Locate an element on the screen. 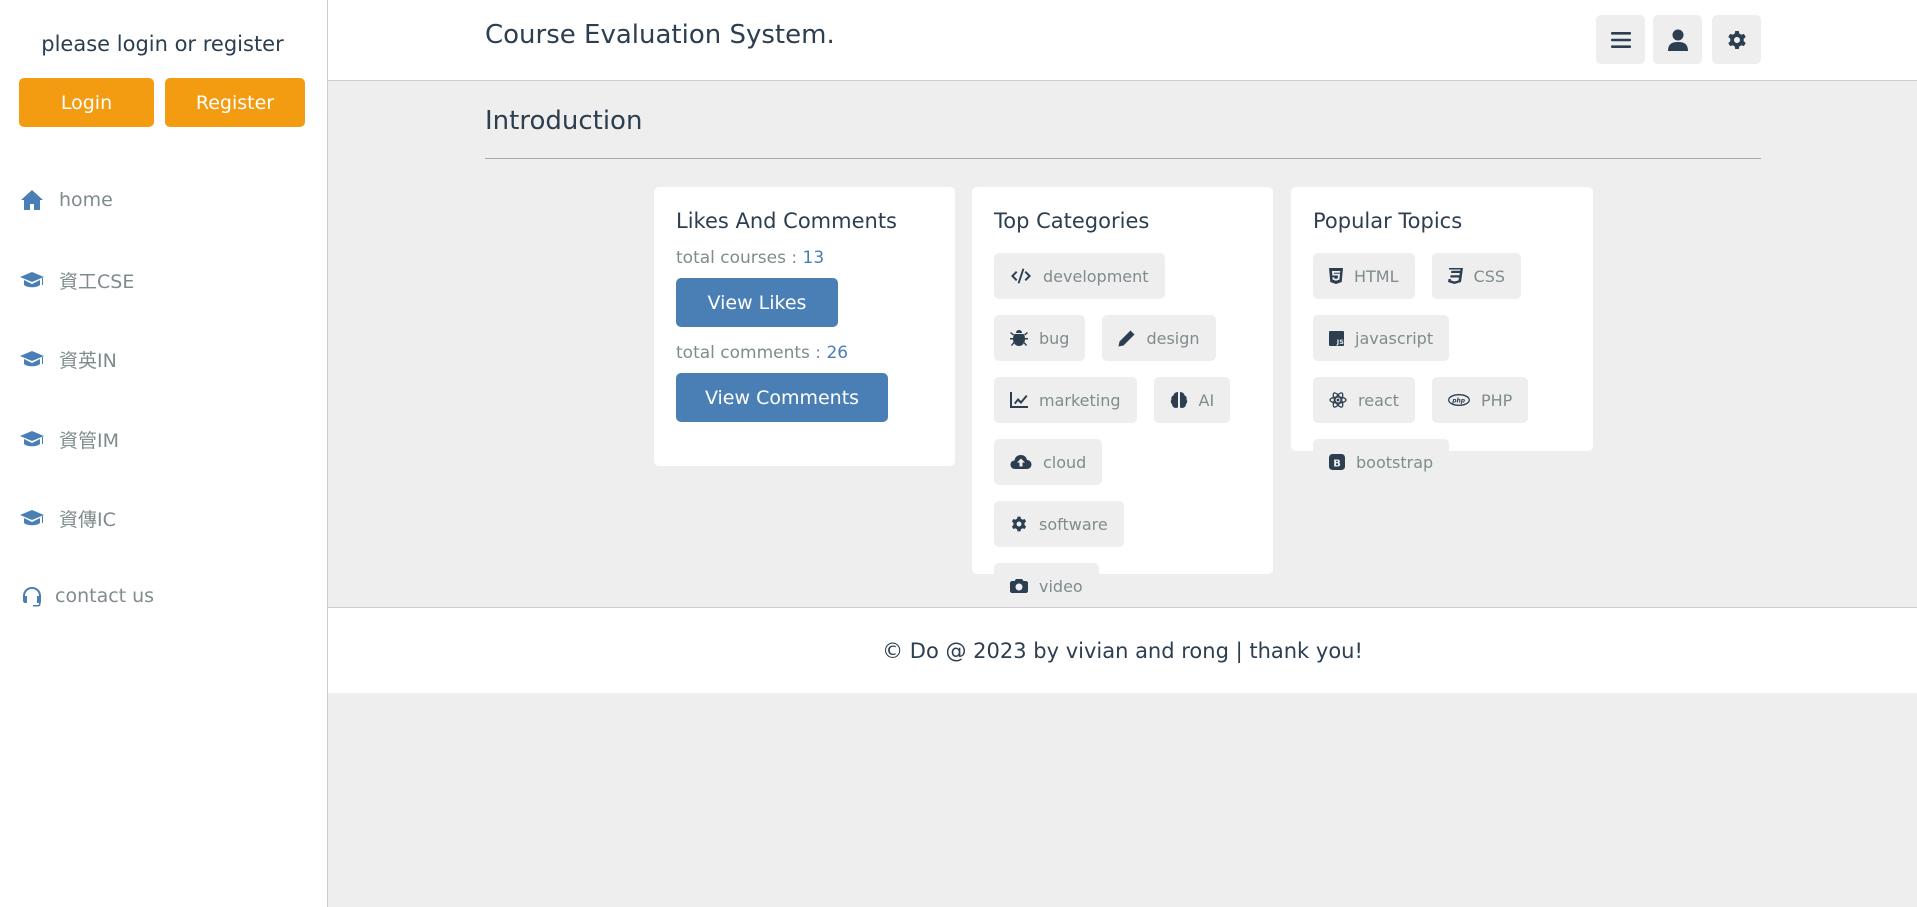 The image size is (1917, 907). topic-tag-php: php PHP is located at coordinates (1480, 400).